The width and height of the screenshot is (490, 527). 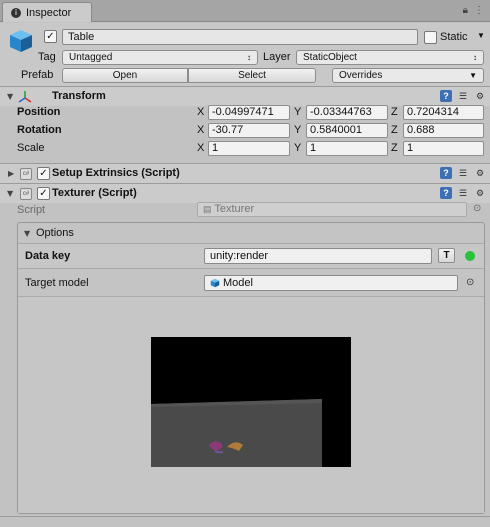 I want to click on position-label: Position, so click(x=39, y=112).